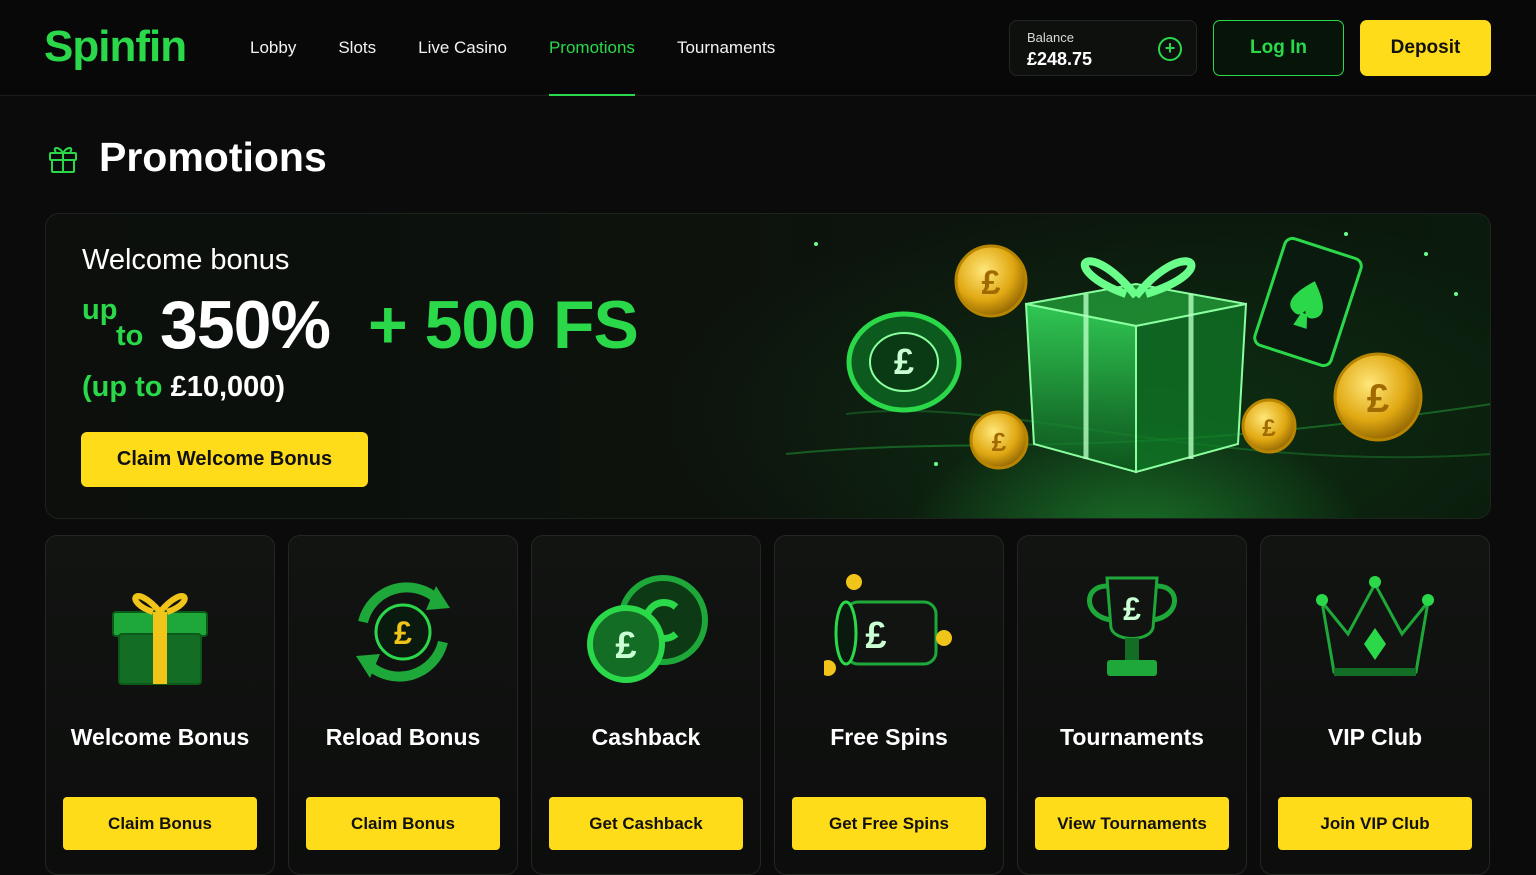 This screenshot has width=1536, height=875. What do you see at coordinates (462, 48) in the screenshot?
I see `nav-live-casino: Live Casino` at bounding box center [462, 48].